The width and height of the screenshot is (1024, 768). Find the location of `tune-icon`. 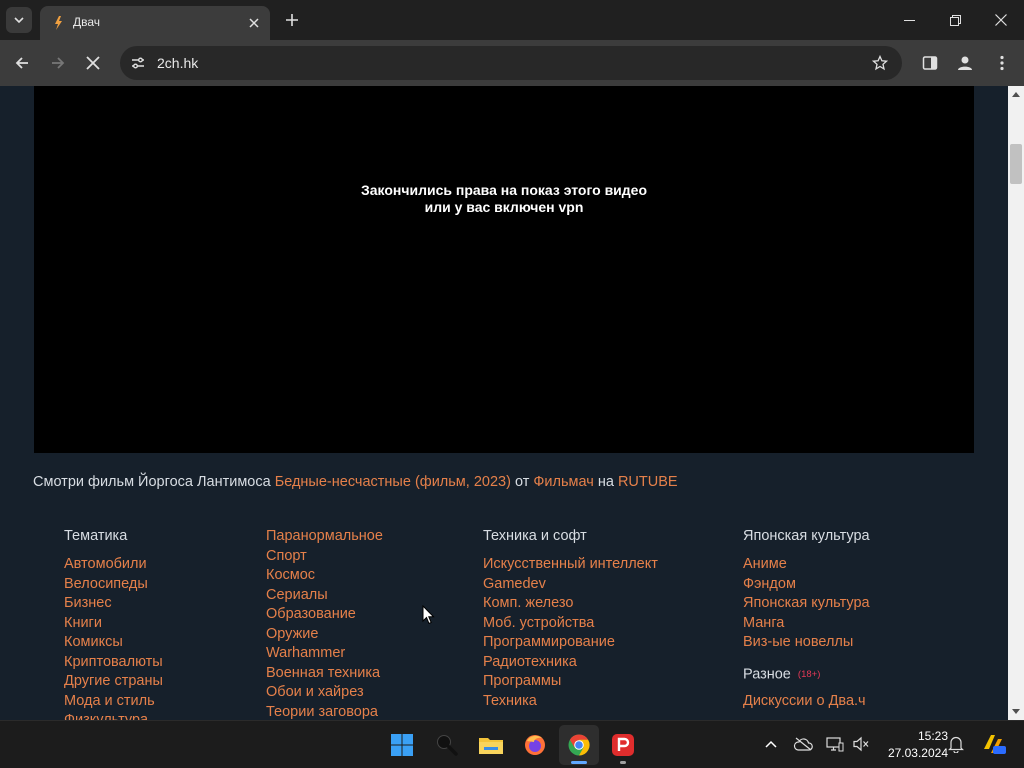

tune-icon is located at coordinates (138, 63).